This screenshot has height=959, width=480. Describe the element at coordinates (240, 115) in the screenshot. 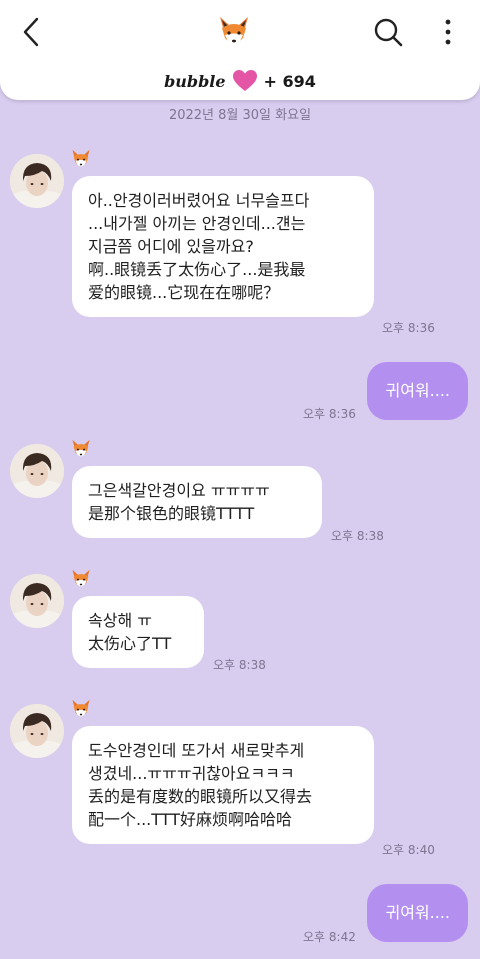

I see `date-divider: 2022년 8월 30일 화요일` at that location.